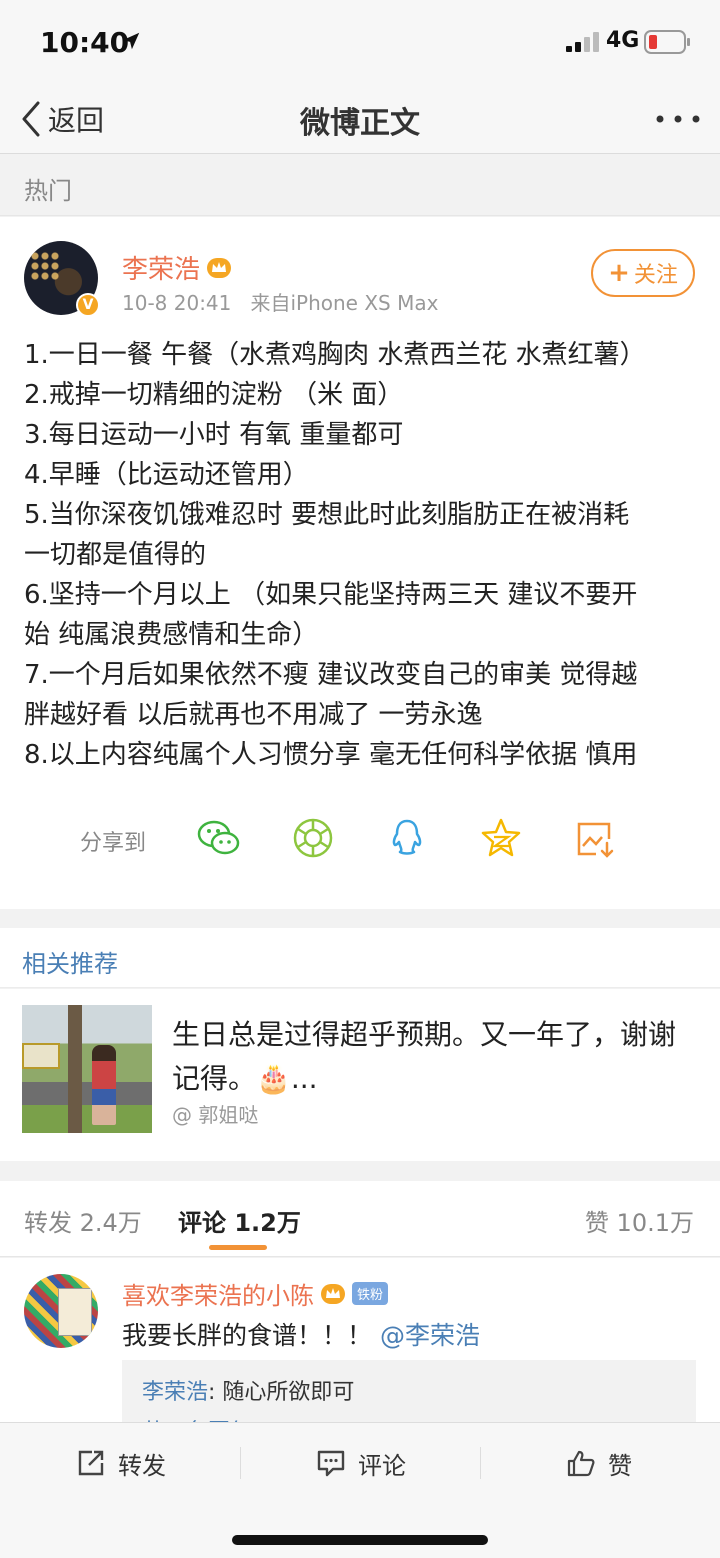 The image size is (720, 1558). Describe the element at coordinates (91, 1463) in the screenshot. I see `repost-icon` at that location.